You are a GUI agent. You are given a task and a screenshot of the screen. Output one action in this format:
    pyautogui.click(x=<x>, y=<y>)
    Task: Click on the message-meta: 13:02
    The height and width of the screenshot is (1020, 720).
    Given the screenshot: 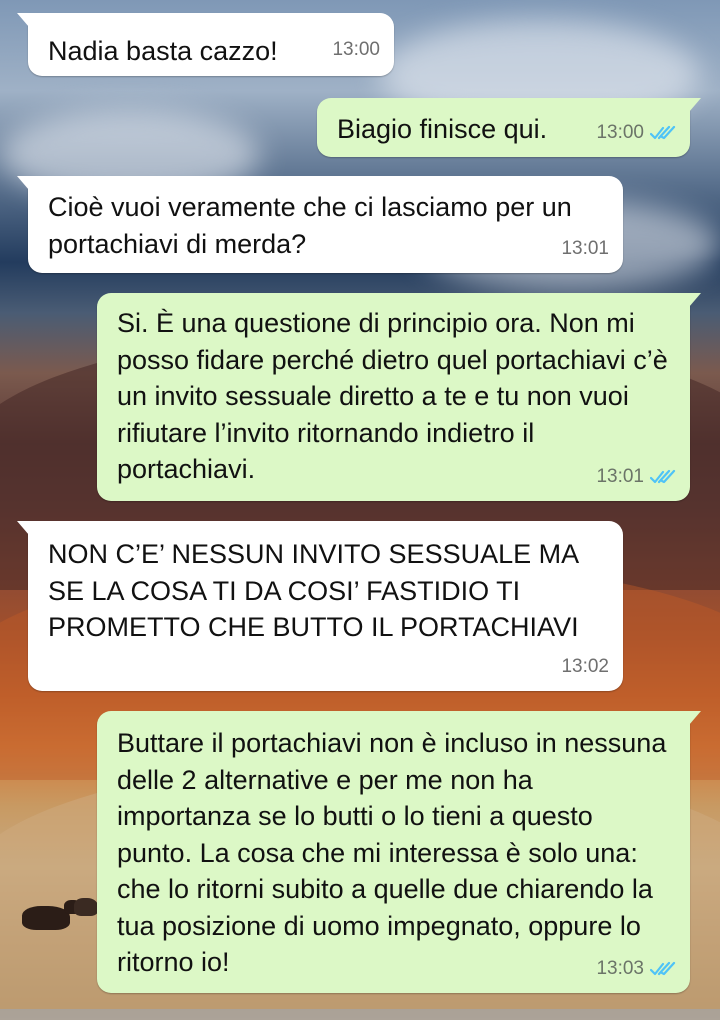 What is the action you would take?
    pyautogui.click(x=585, y=667)
    